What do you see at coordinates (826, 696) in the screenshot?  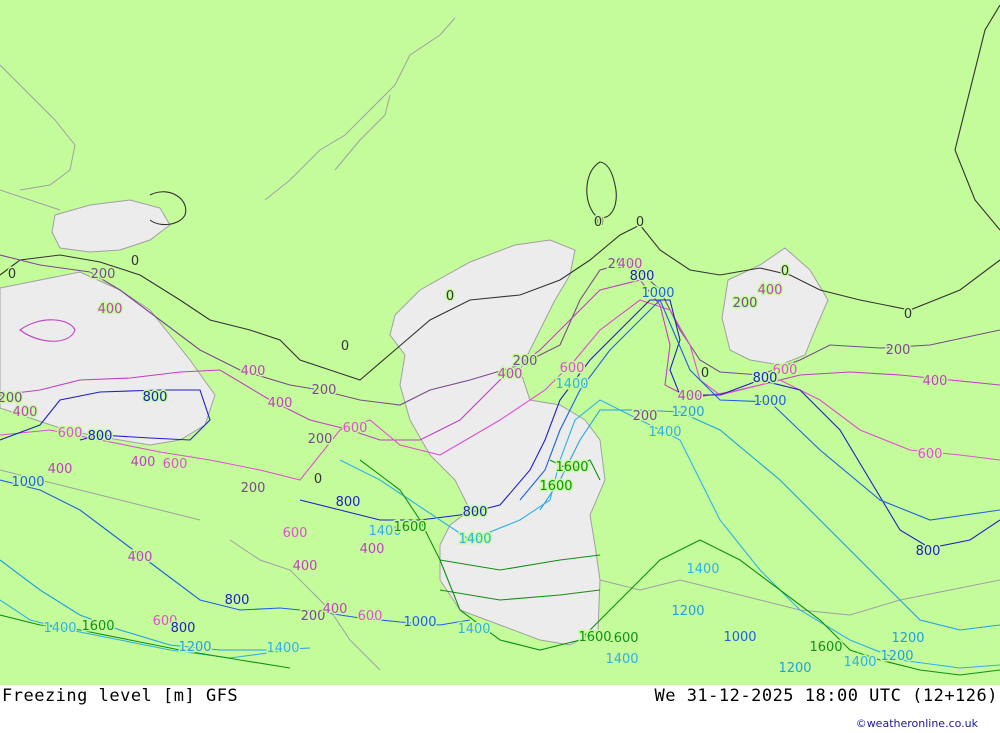 I see `valid-time: We 31-12-2025 18:00 UTC (12+126)` at bounding box center [826, 696].